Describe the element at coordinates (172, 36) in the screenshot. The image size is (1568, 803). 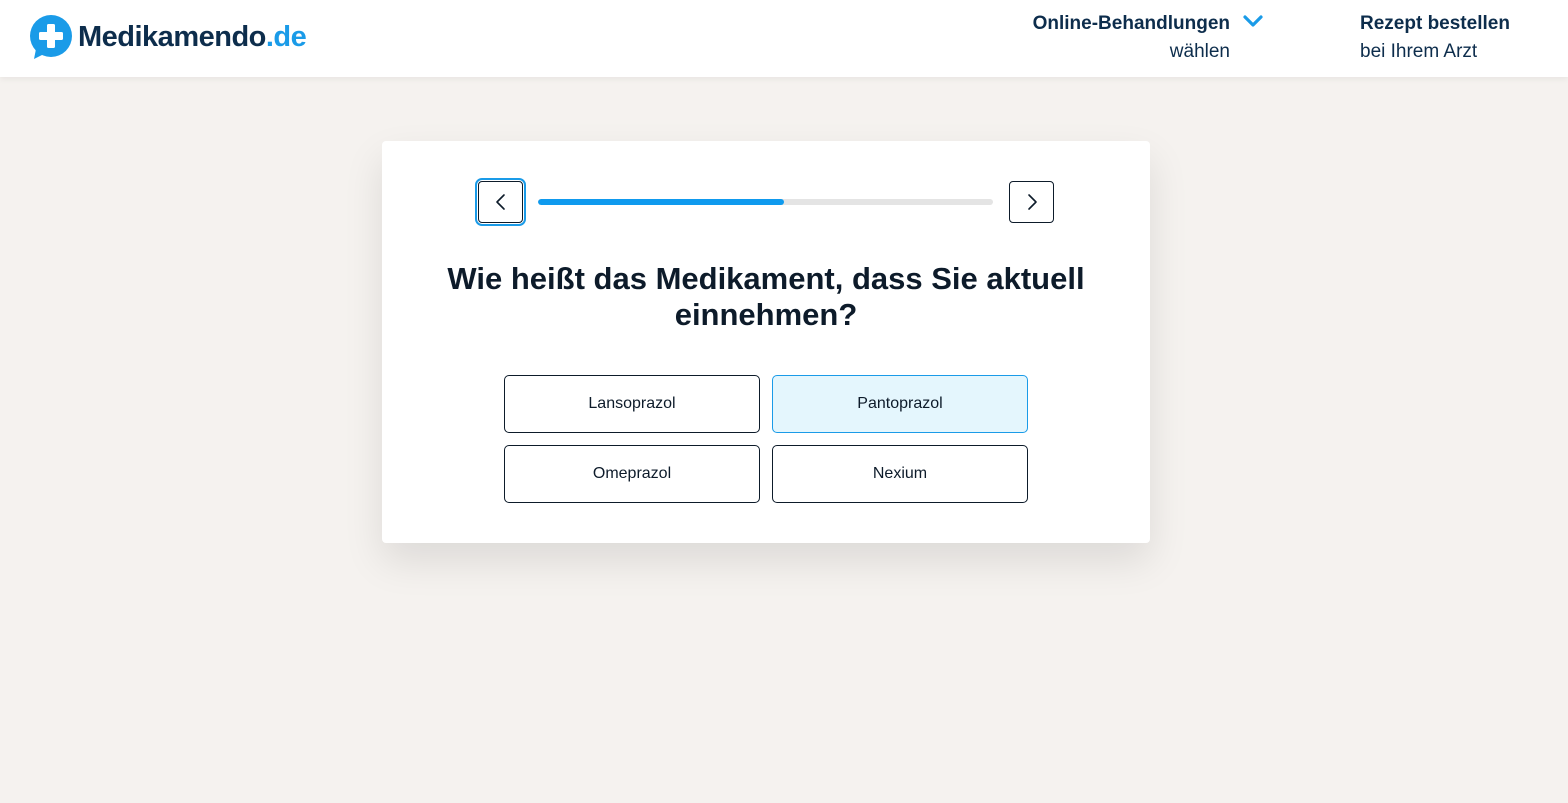
I see `logo-wordmark-main: Medikamendo` at that location.